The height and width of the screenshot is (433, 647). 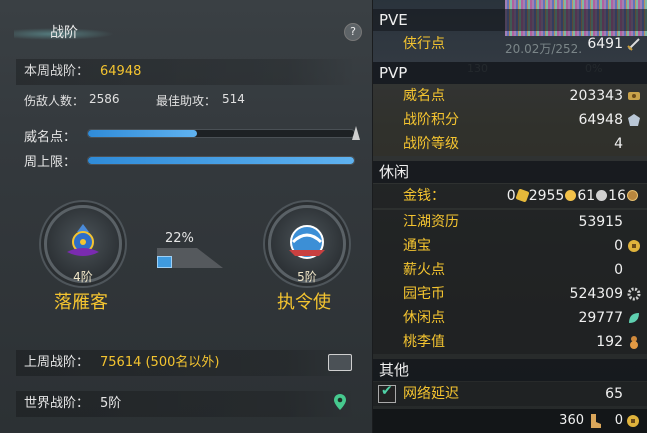 What do you see at coordinates (634, 294) in the screenshot?
I see `gear-coin-icon` at bounding box center [634, 294].